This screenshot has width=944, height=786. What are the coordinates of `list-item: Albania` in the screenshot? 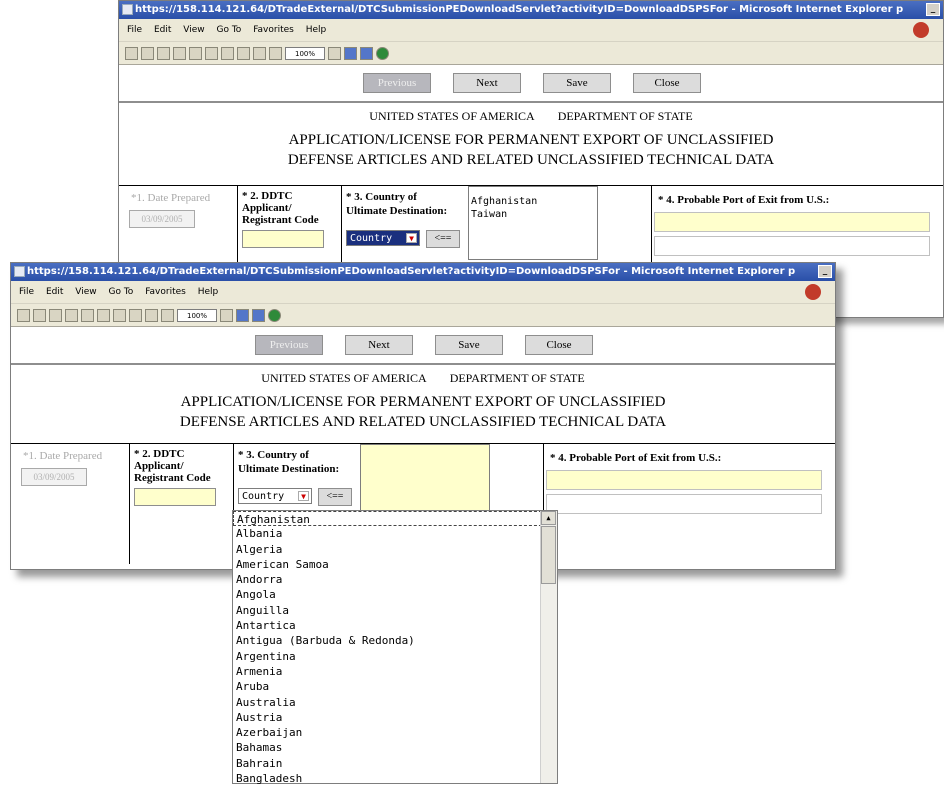 It's located at (395, 533).